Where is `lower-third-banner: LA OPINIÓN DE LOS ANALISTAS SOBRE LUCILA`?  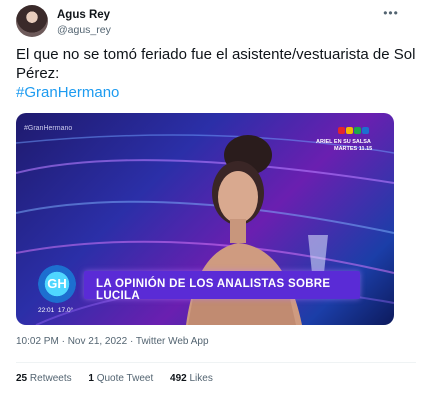 lower-third-banner: LA OPINIÓN DE LOS ANALISTAS SOBRE LUCILA is located at coordinates (222, 286).